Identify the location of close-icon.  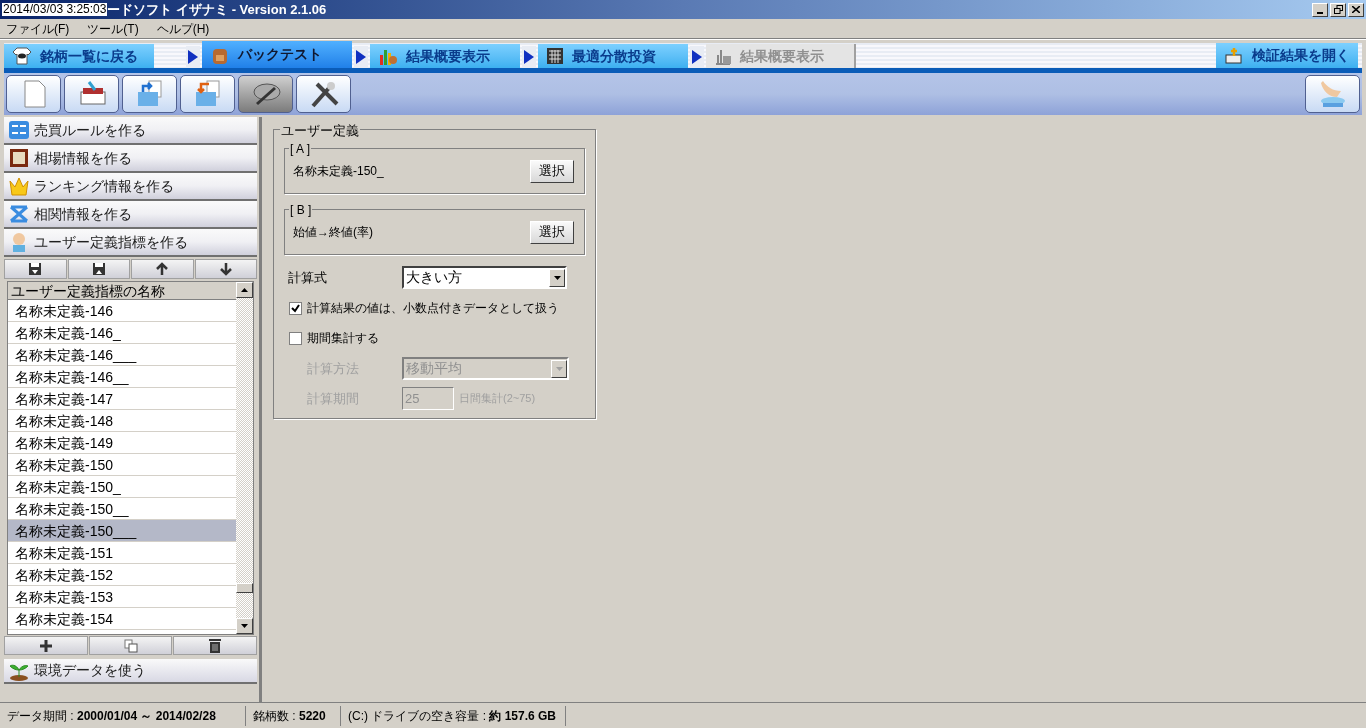
(1356, 9).